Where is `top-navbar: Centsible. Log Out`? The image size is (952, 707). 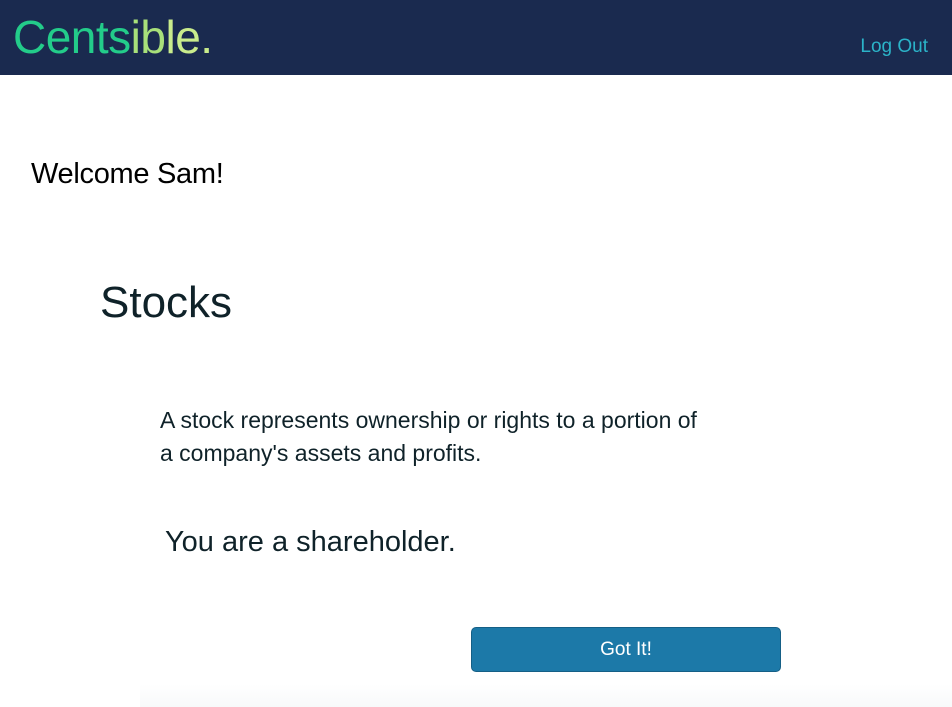 top-navbar: Centsible. Log Out is located at coordinates (476, 37).